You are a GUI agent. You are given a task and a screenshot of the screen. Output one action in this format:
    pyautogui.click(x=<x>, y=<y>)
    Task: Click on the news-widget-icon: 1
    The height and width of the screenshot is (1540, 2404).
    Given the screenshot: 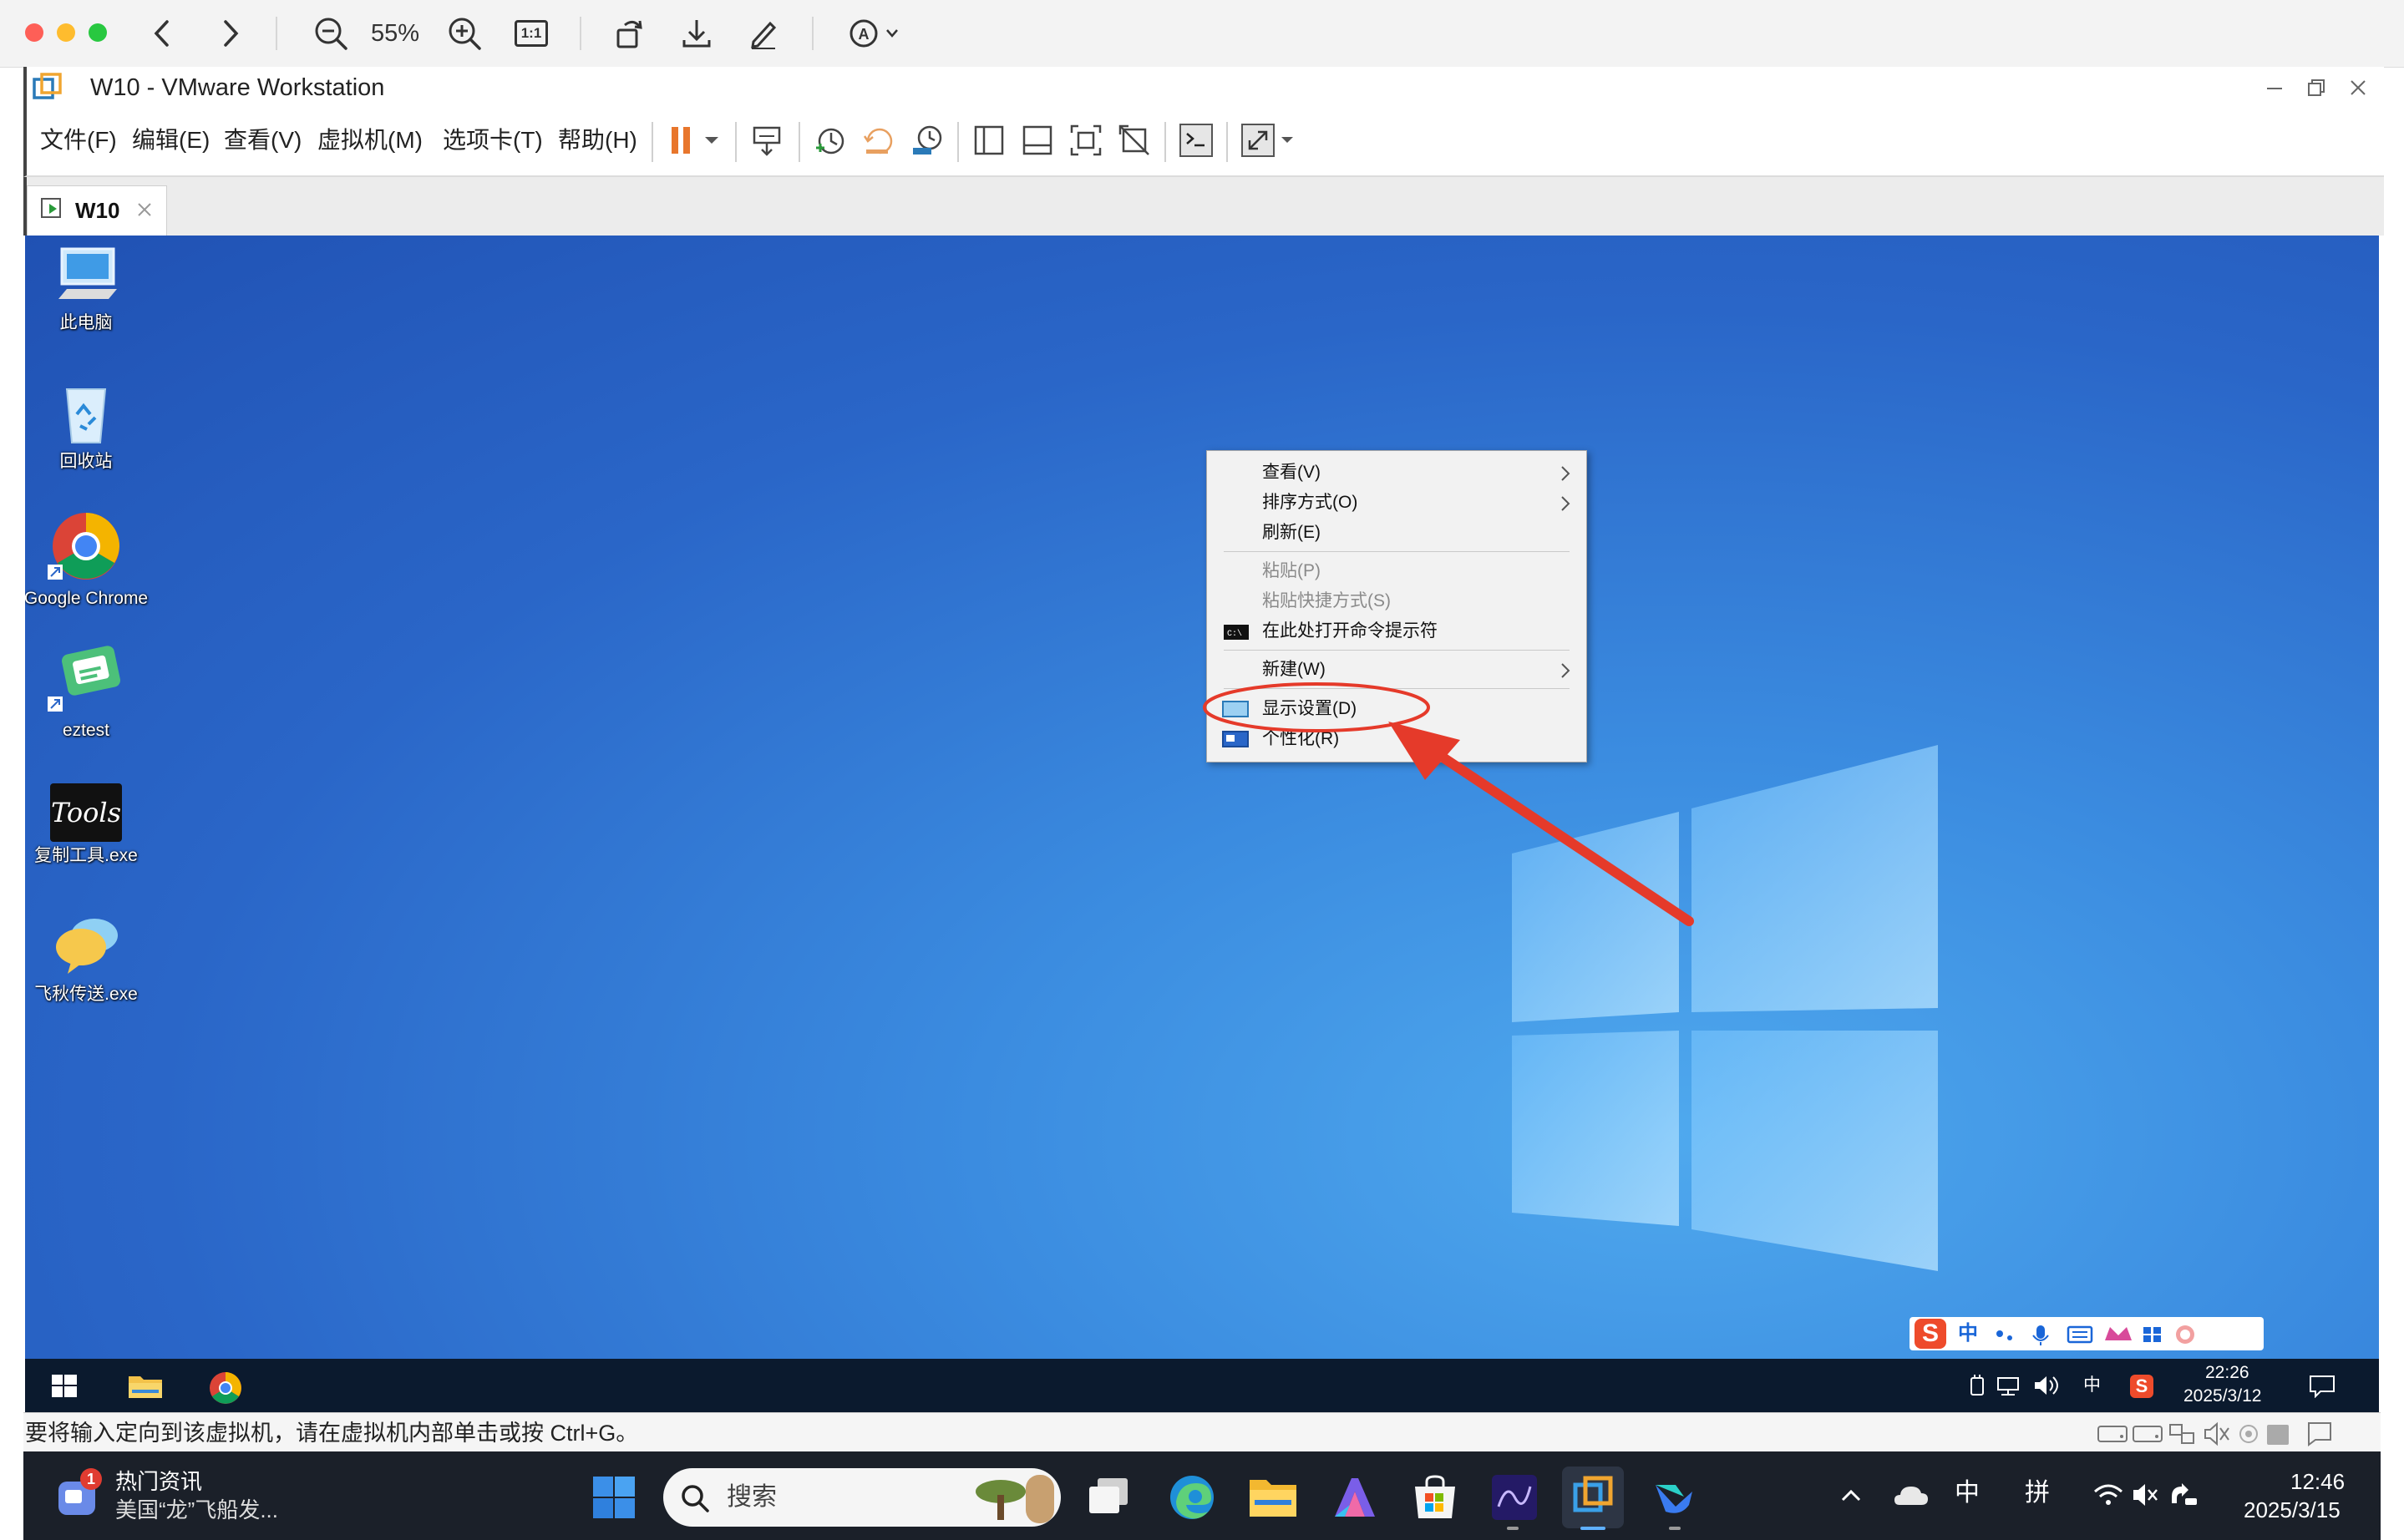 What is the action you would take?
    pyautogui.click(x=80, y=1496)
    